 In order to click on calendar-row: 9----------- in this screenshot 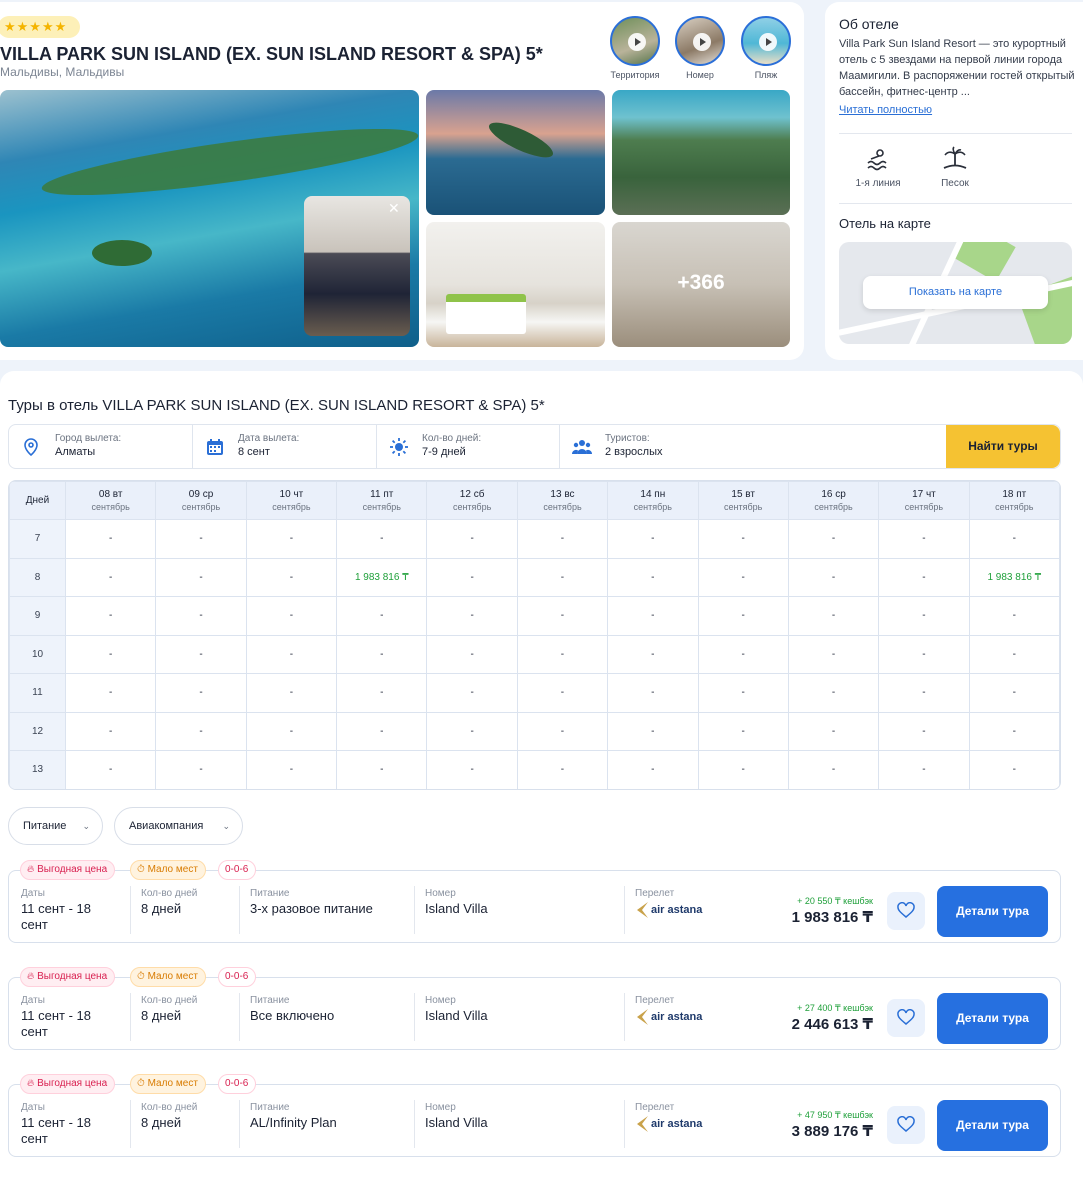, I will do `click(534, 616)`.